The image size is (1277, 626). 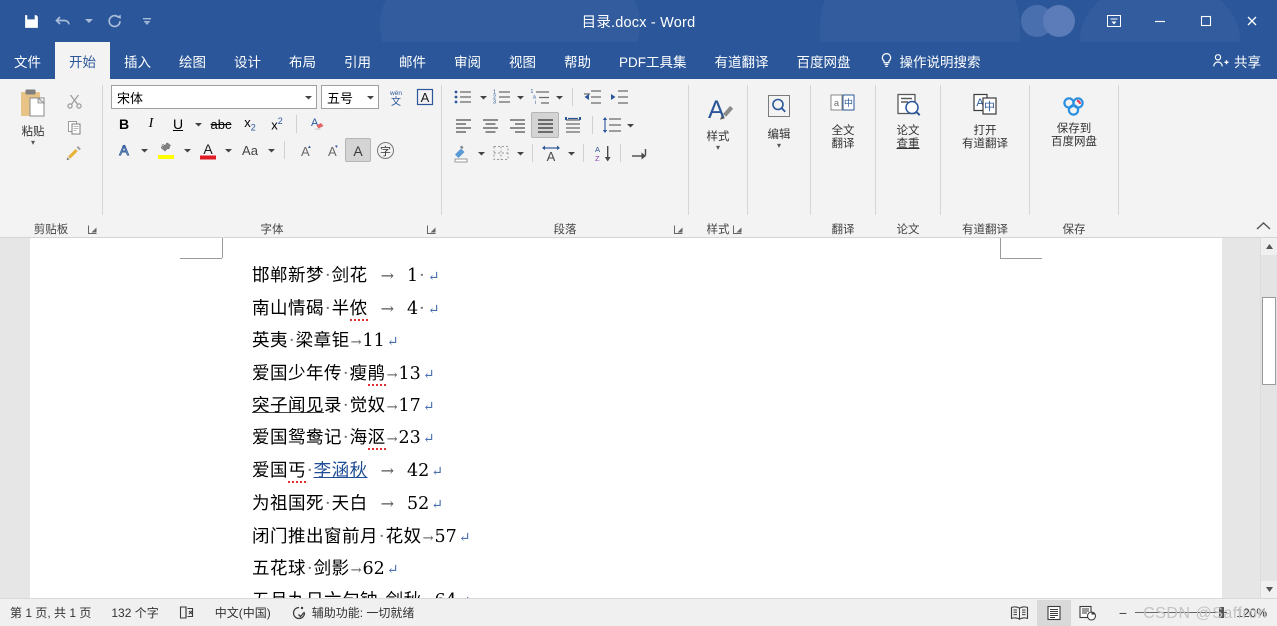 I want to click on toc-entry: 爱国丐 · 李涵秋 → 42 ↵, so click(x=717, y=471).